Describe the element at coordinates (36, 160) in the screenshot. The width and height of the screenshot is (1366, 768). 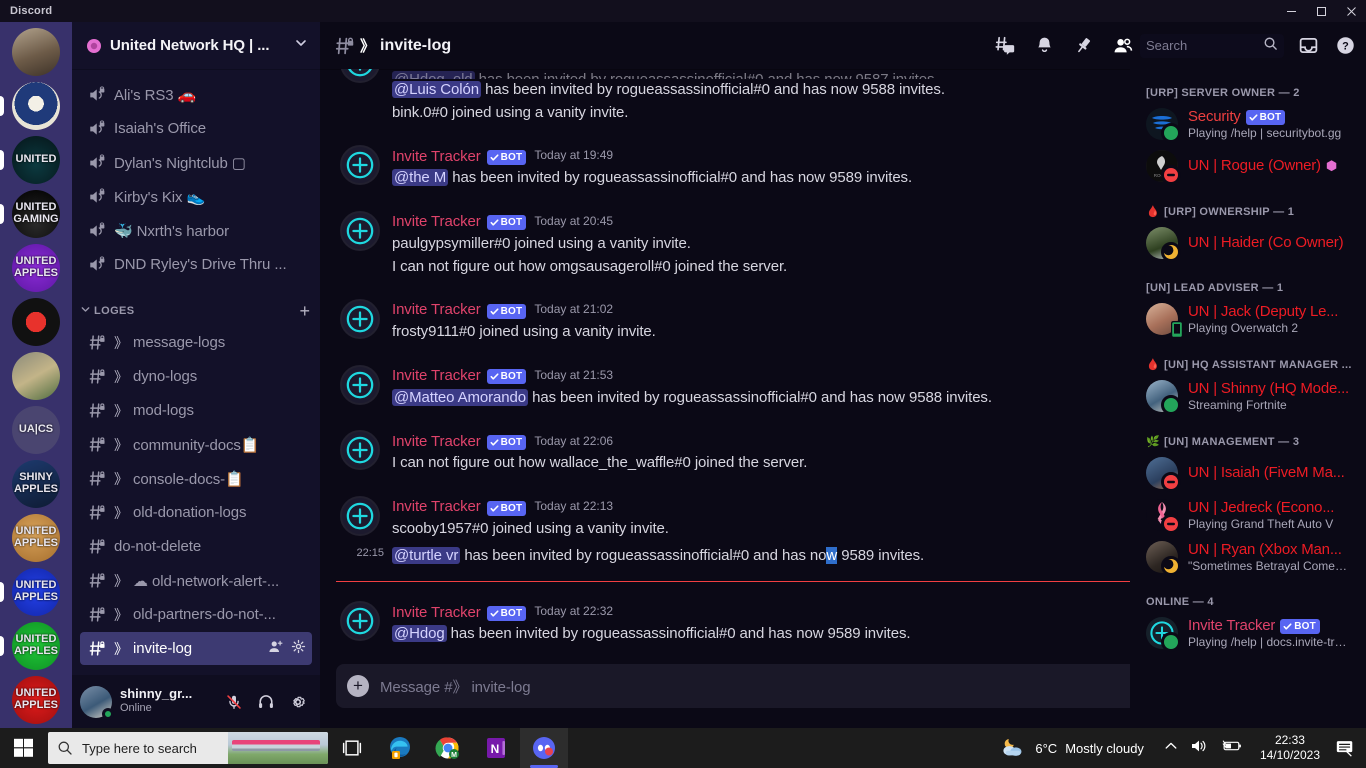
I see `server-icon-united: UNITED` at that location.